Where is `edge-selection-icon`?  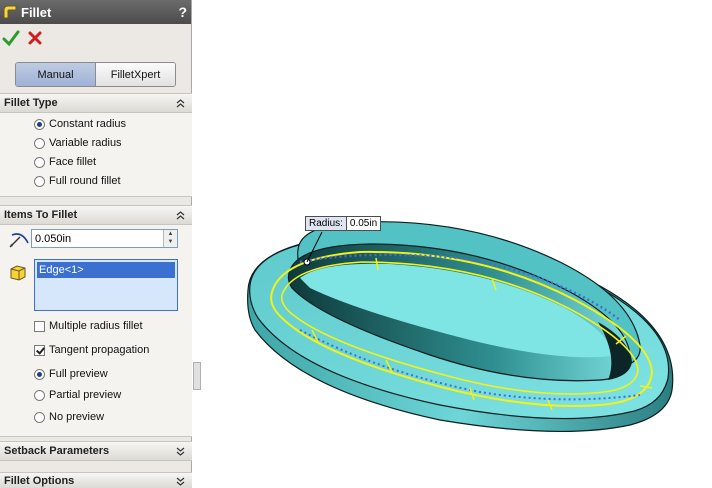
edge-selection-icon is located at coordinates (18, 273).